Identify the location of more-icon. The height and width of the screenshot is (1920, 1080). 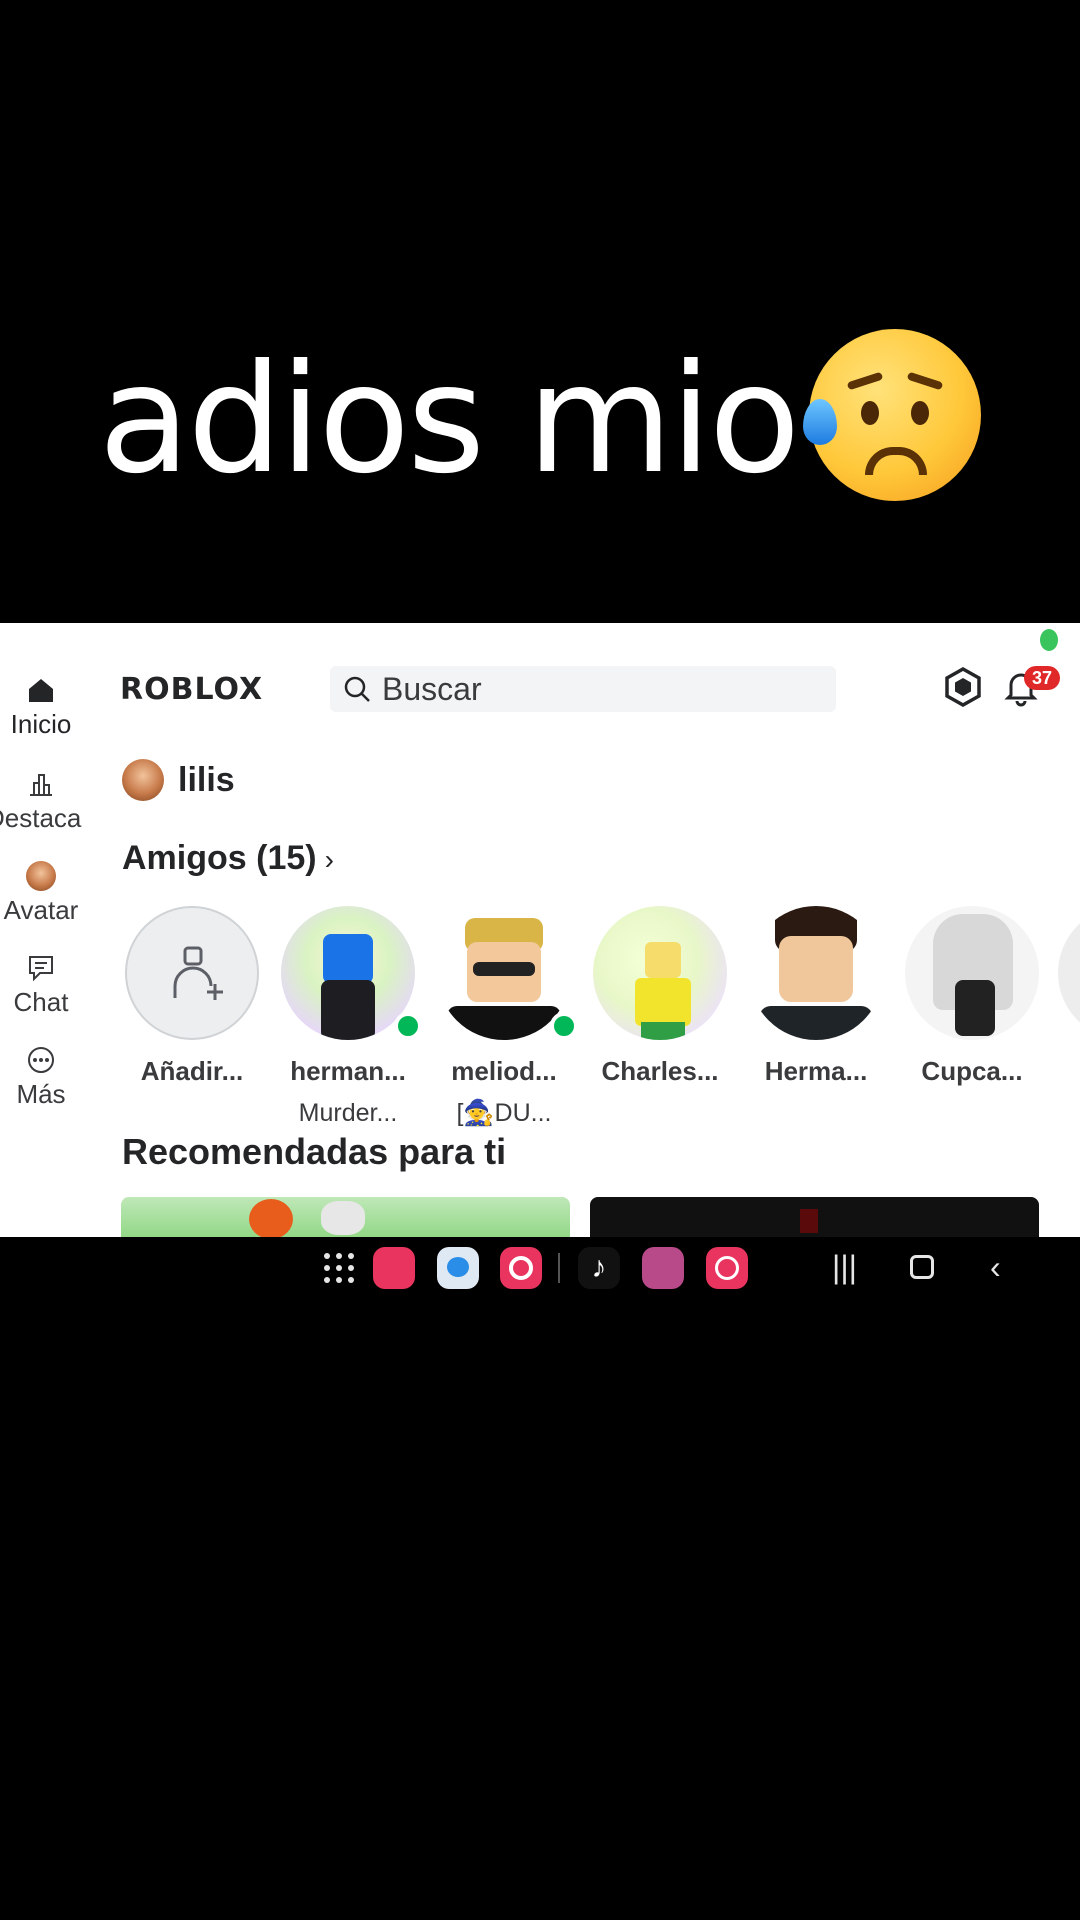
(41, 1060).